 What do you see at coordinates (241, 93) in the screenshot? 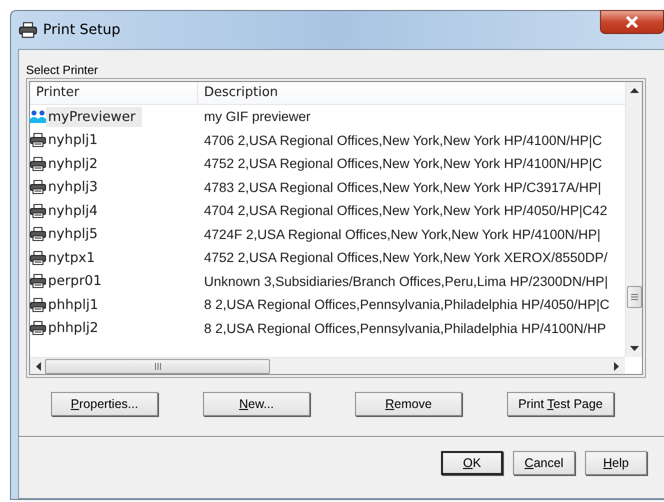
I see `column-header: Description` at bounding box center [241, 93].